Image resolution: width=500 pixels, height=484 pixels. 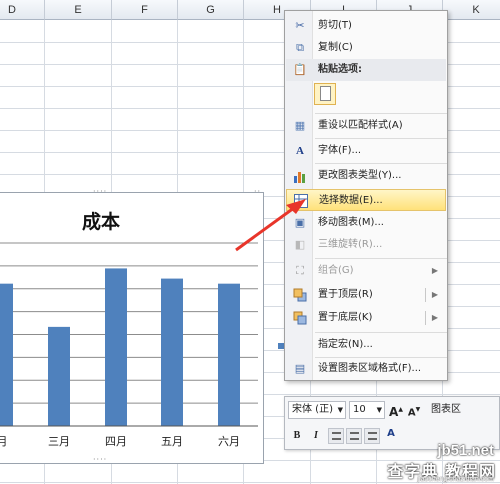 What do you see at coordinates (465, 450) in the screenshot?
I see `watermark-site: jb51.net` at bounding box center [465, 450].